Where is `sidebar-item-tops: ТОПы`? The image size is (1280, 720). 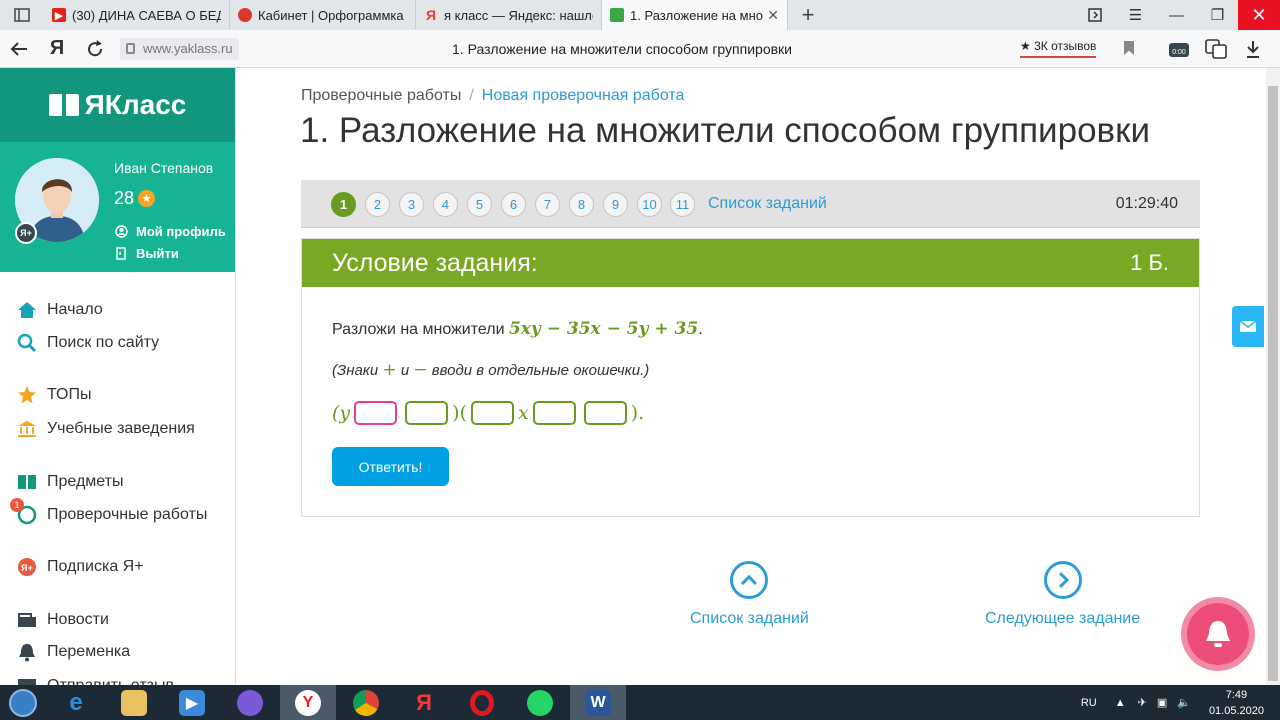
sidebar-item-tops: ТОПы is located at coordinates (54, 395).